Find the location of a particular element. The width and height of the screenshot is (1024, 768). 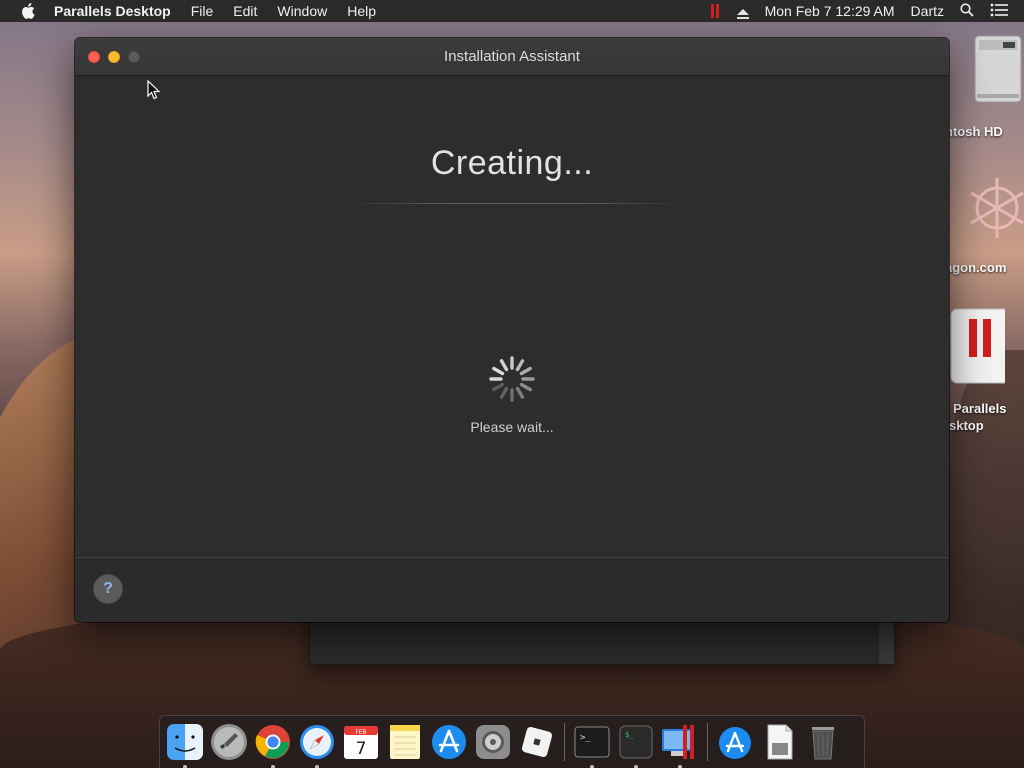

dock-roblox is located at coordinates (537, 742).